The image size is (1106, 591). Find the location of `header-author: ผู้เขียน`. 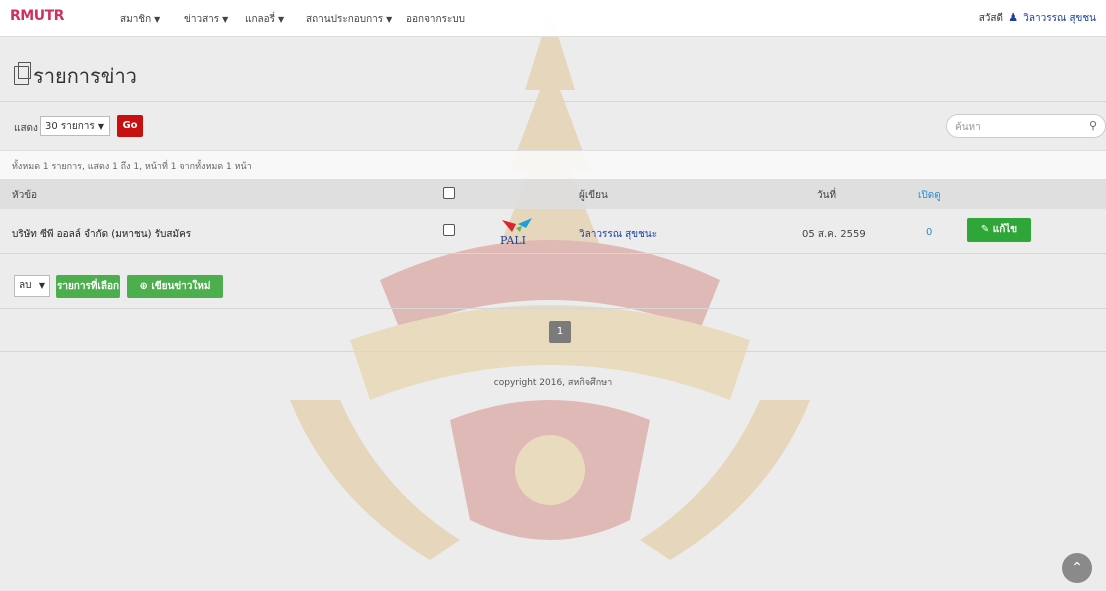

header-author: ผู้เขียน is located at coordinates (593, 195).